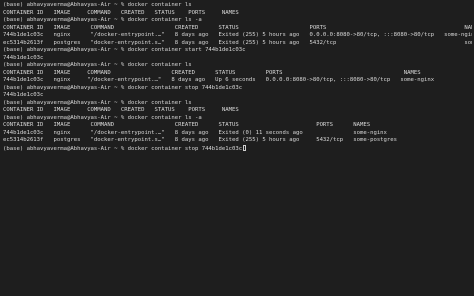 This screenshot has height=296, width=474. What do you see at coordinates (244, 147) in the screenshot?
I see `text-cursor` at bounding box center [244, 147].